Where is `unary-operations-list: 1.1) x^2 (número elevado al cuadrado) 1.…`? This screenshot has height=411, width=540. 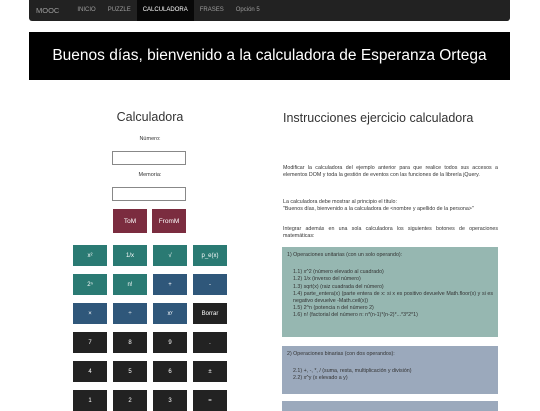
unary-operations-list: 1.1) x^2 (número elevado al cuadrado) 1.… is located at coordinates (390, 294).